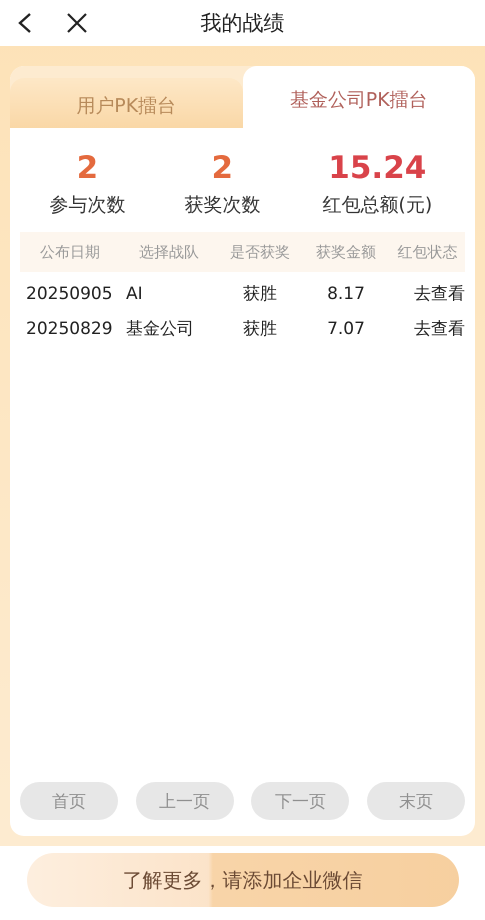 The width and height of the screenshot is (485, 920). What do you see at coordinates (260, 252) in the screenshot?
I see `column-header: 是否获奖` at bounding box center [260, 252].